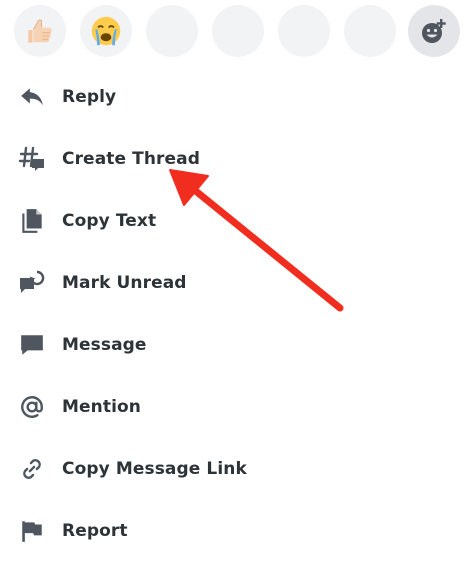  I want to click on message-icon, so click(32, 345).